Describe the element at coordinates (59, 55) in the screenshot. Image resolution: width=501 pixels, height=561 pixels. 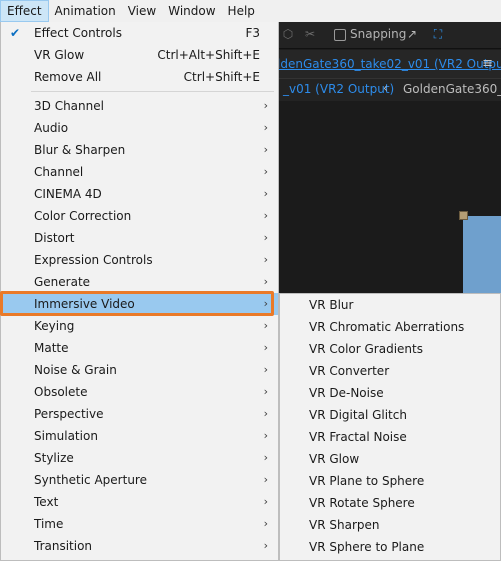
I see `menu-item-label: VR Glow` at that location.